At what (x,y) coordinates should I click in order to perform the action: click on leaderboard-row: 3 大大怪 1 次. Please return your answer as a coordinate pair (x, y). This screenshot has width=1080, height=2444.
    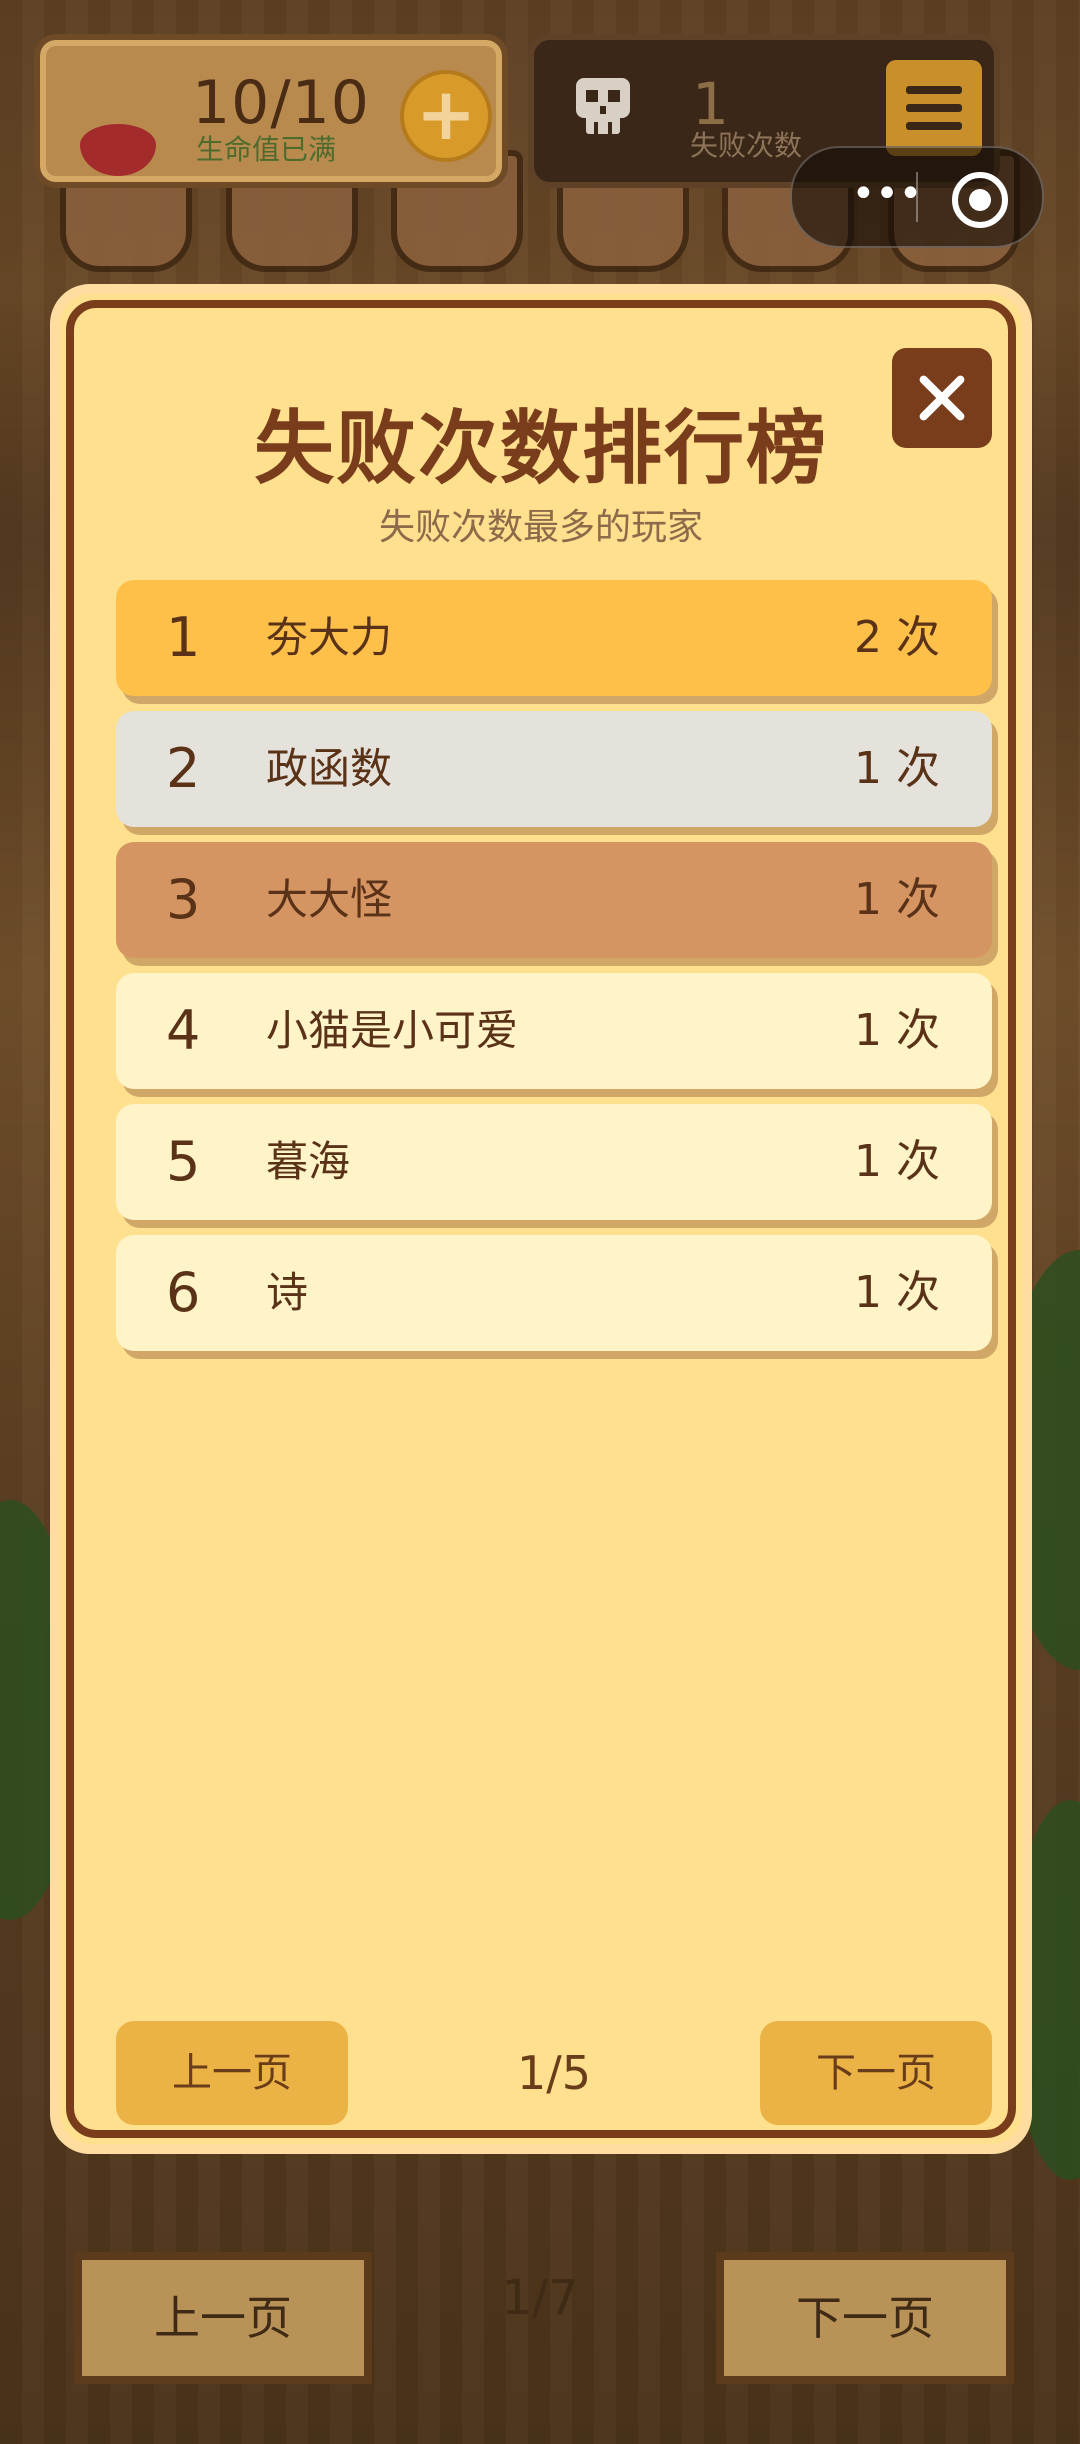
    Looking at the image, I should click on (554, 900).